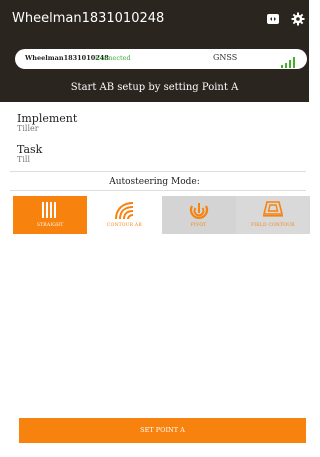  I want to click on signal-bars-icon, so click(289, 62).